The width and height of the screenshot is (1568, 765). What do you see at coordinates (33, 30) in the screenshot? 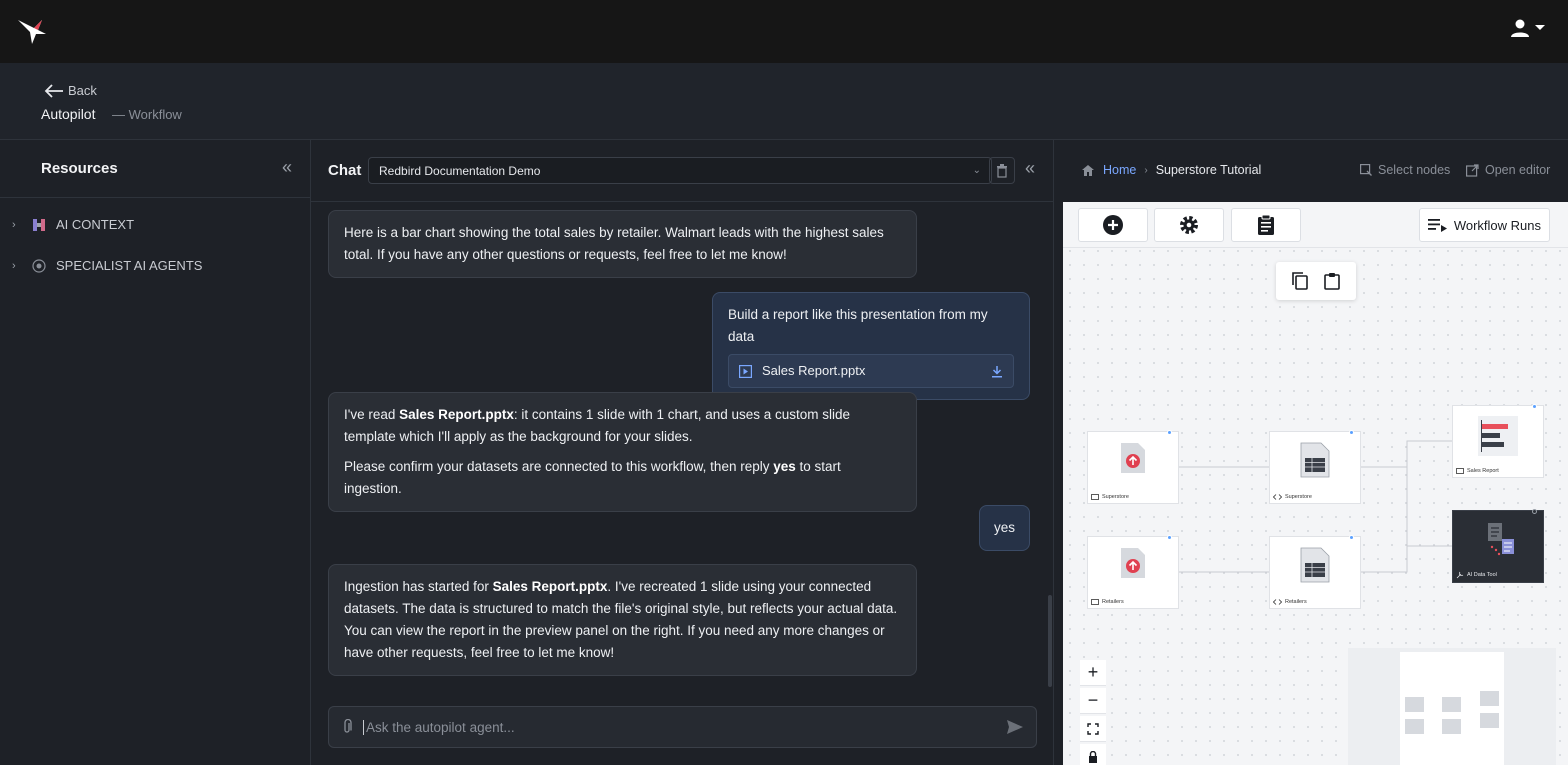
I see `hummingbird-logo-icon` at bounding box center [33, 30].